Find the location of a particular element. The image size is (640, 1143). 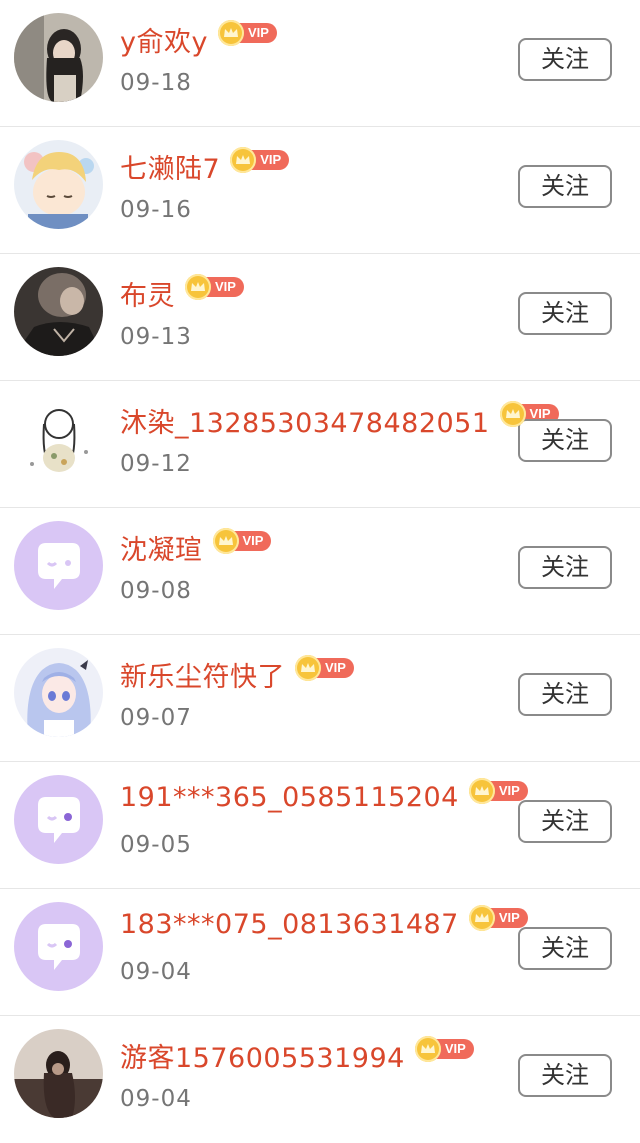

follow-date: 09-08 is located at coordinates (156, 591).